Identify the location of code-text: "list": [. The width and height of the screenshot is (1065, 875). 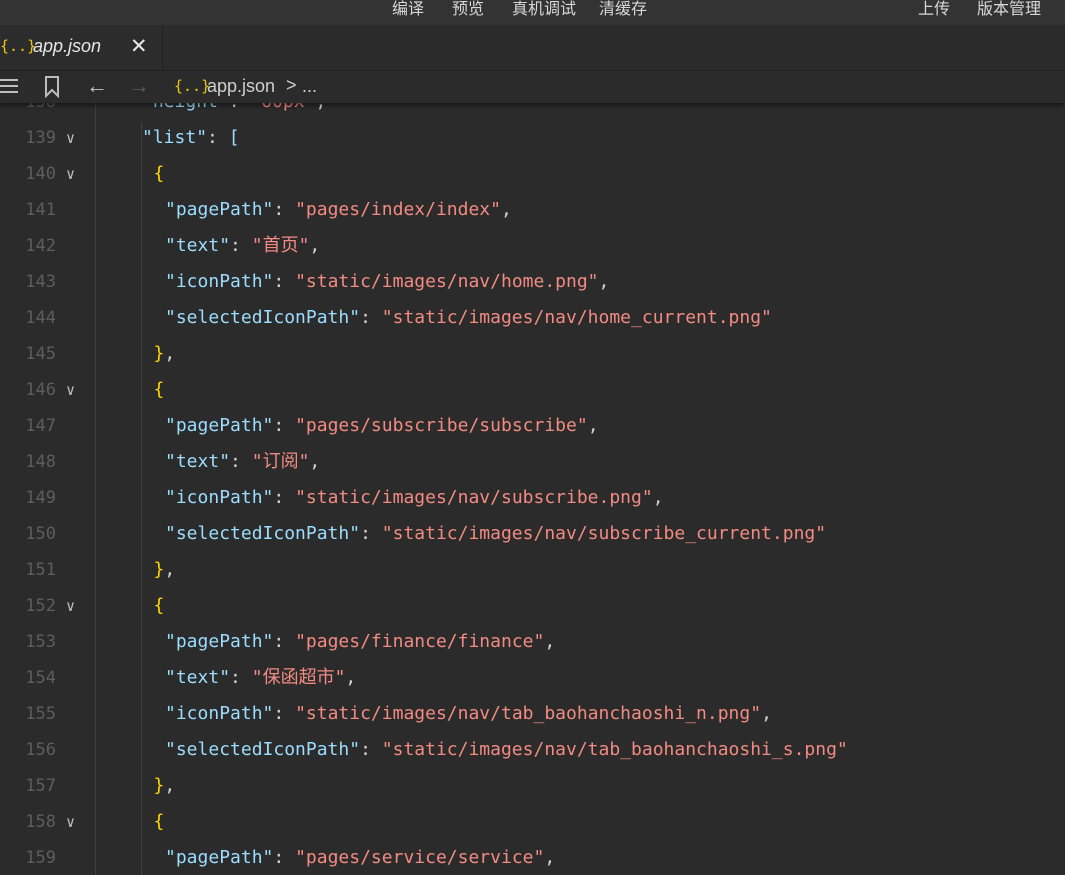
(191, 137).